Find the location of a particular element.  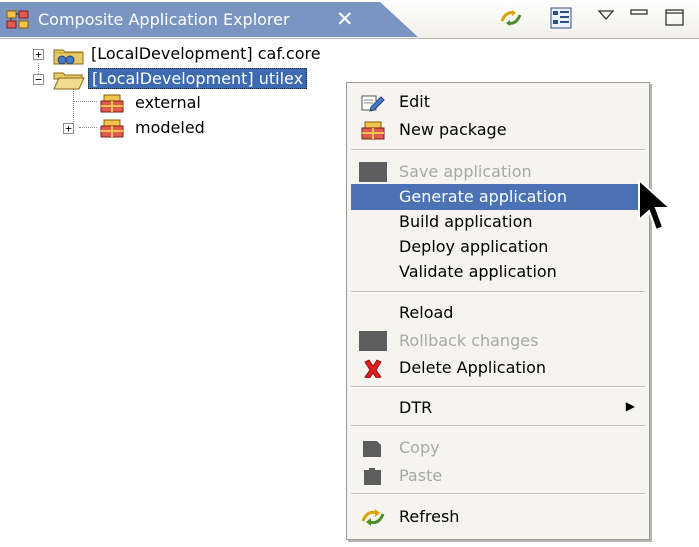

menu-item-validate-application: Validate application is located at coordinates (498, 272).